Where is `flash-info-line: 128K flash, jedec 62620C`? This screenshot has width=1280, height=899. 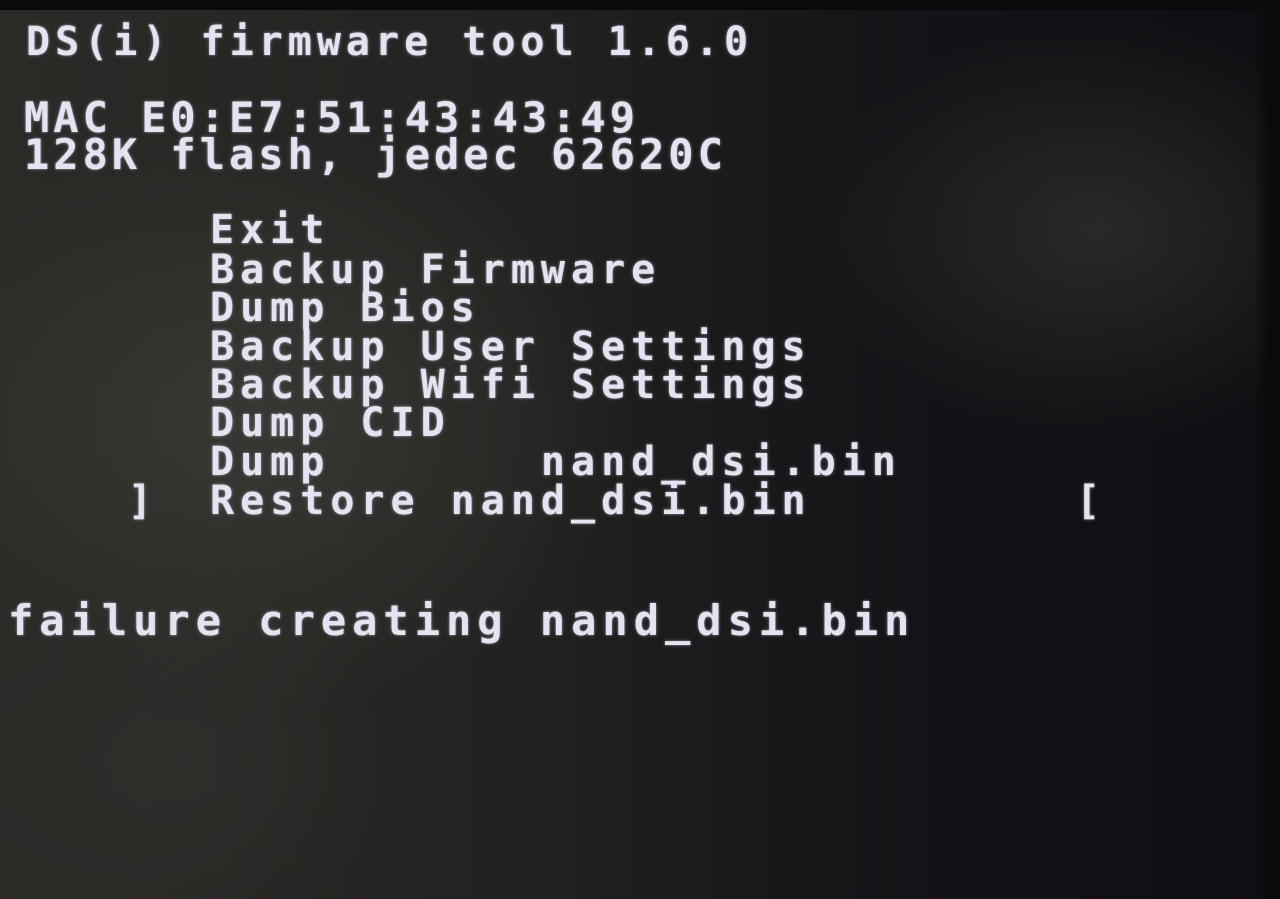 flash-info-line: 128K flash, jedec 62620C is located at coordinates (375, 154).